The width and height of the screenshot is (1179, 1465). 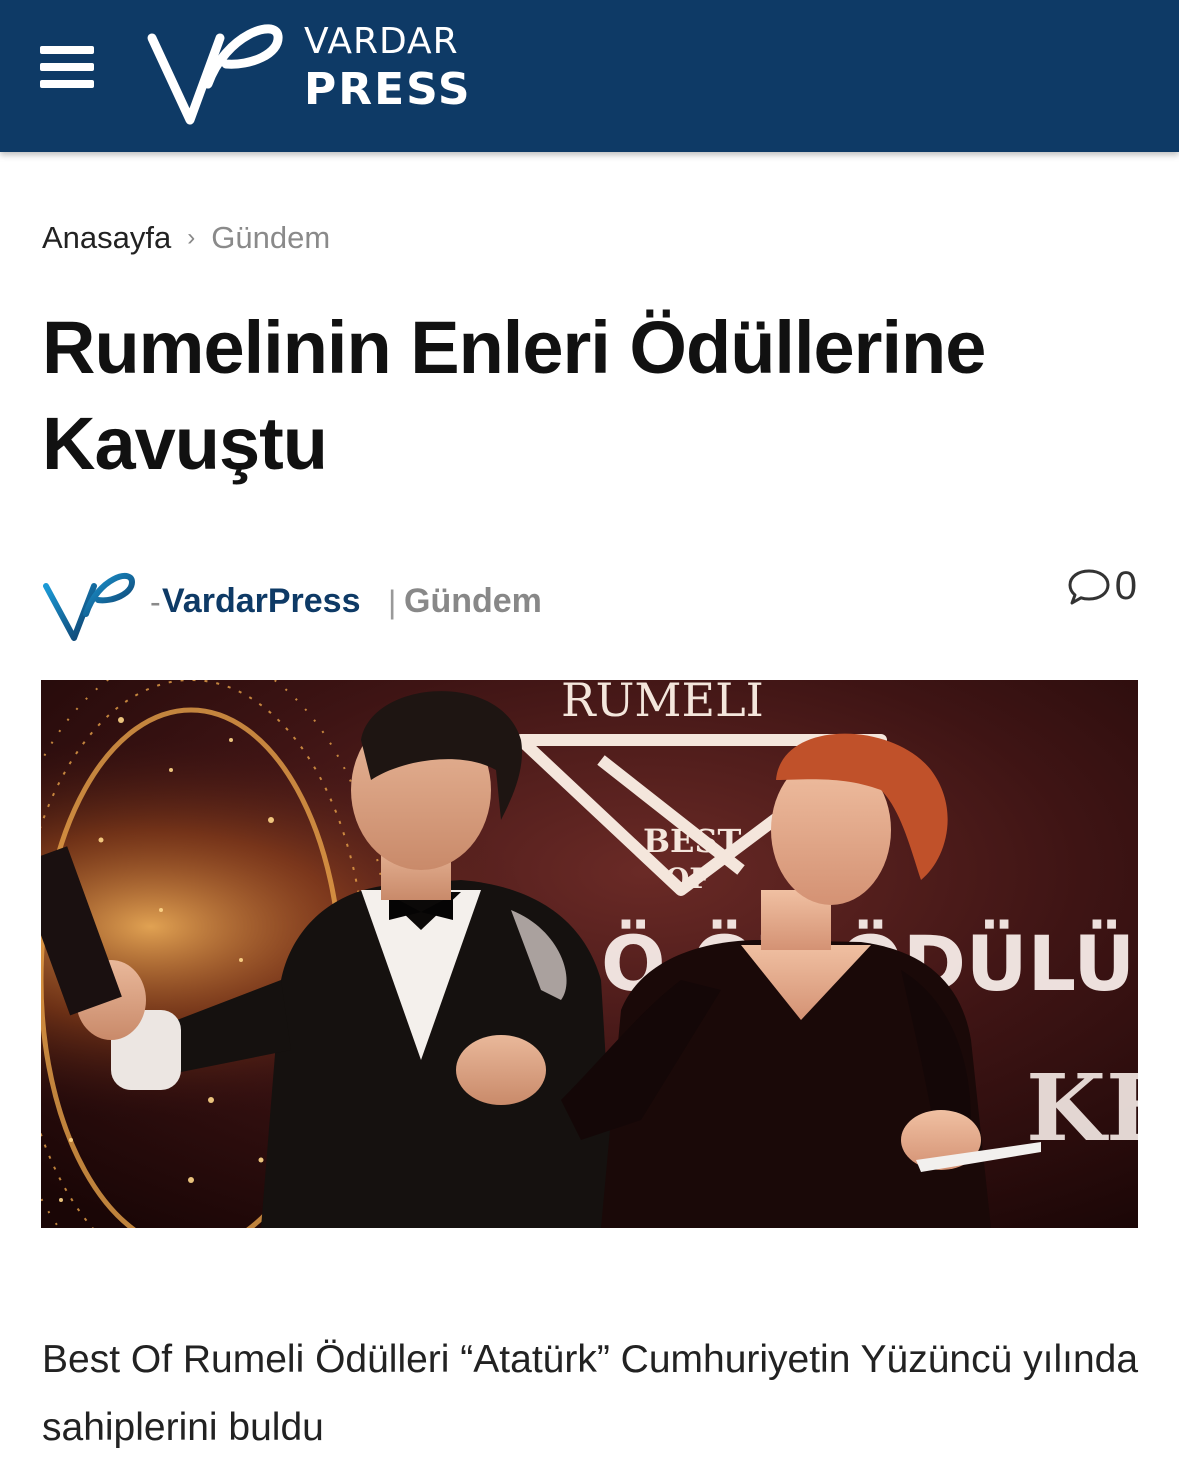 What do you see at coordinates (692, 841) in the screenshot?
I see `stage-text-best: BEST` at bounding box center [692, 841].